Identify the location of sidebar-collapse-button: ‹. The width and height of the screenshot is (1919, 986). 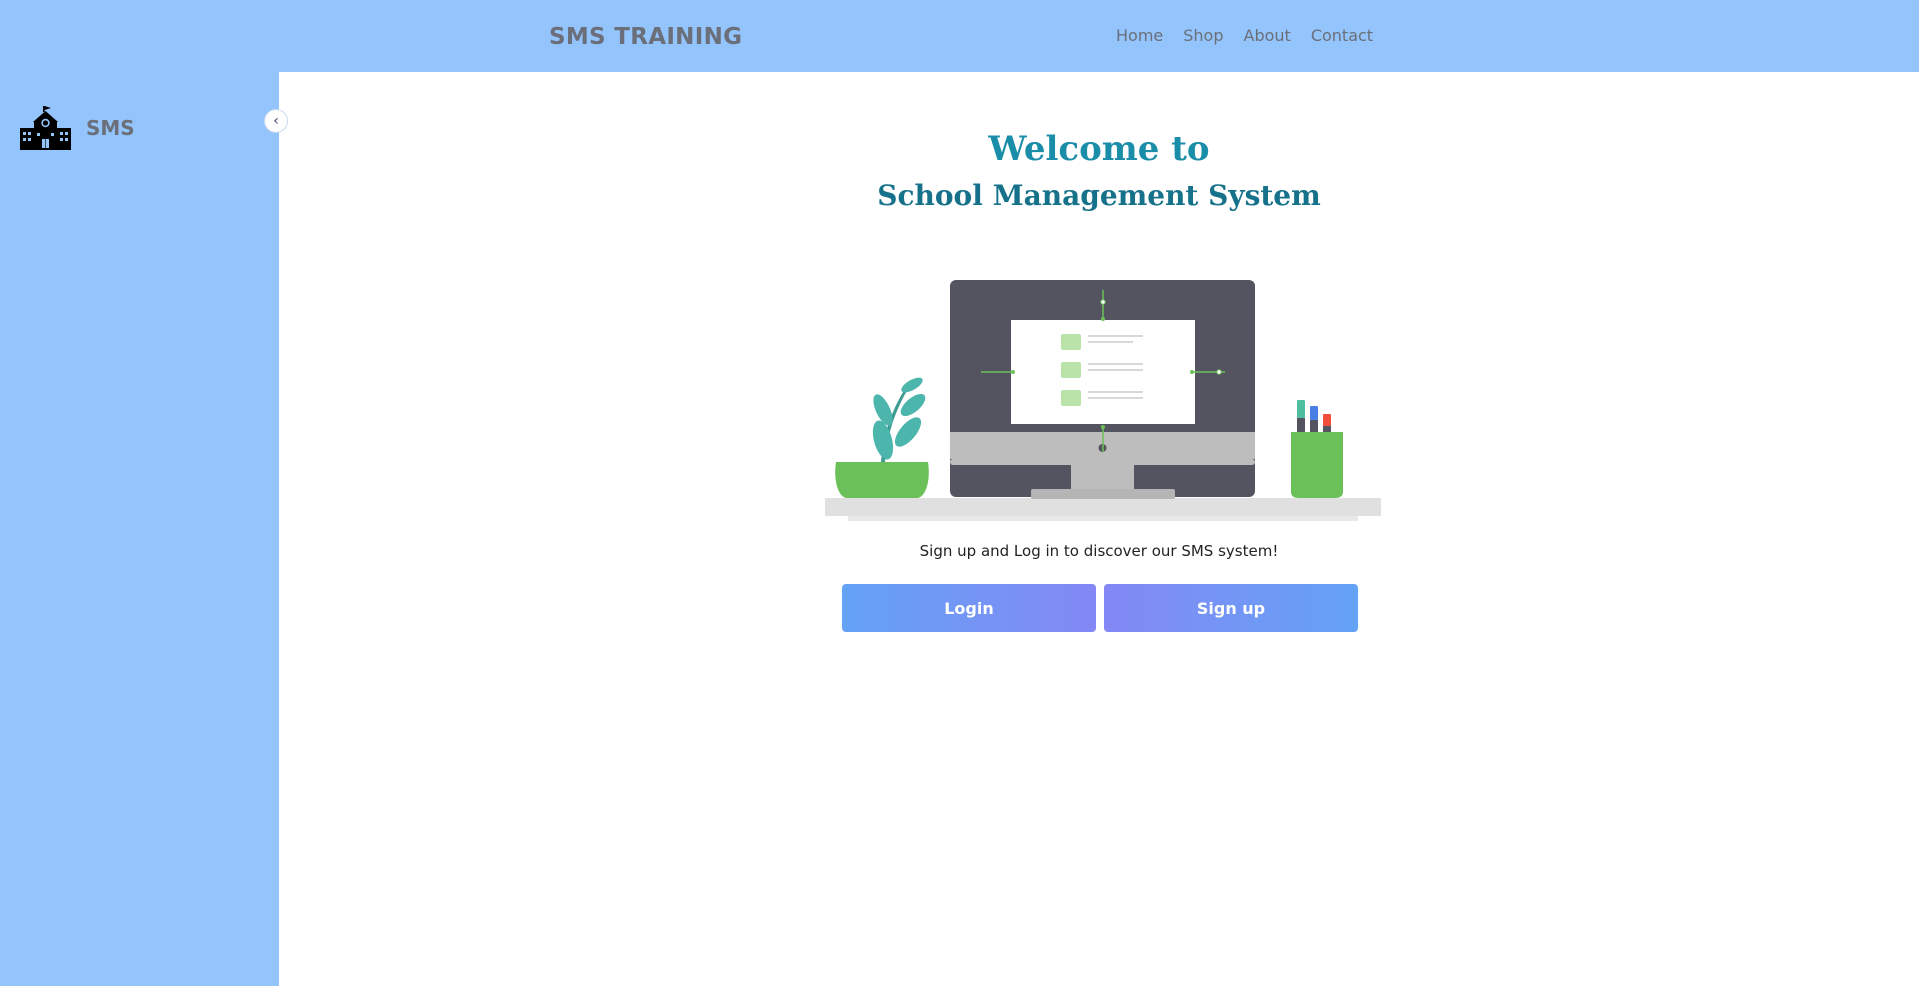
(276, 121).